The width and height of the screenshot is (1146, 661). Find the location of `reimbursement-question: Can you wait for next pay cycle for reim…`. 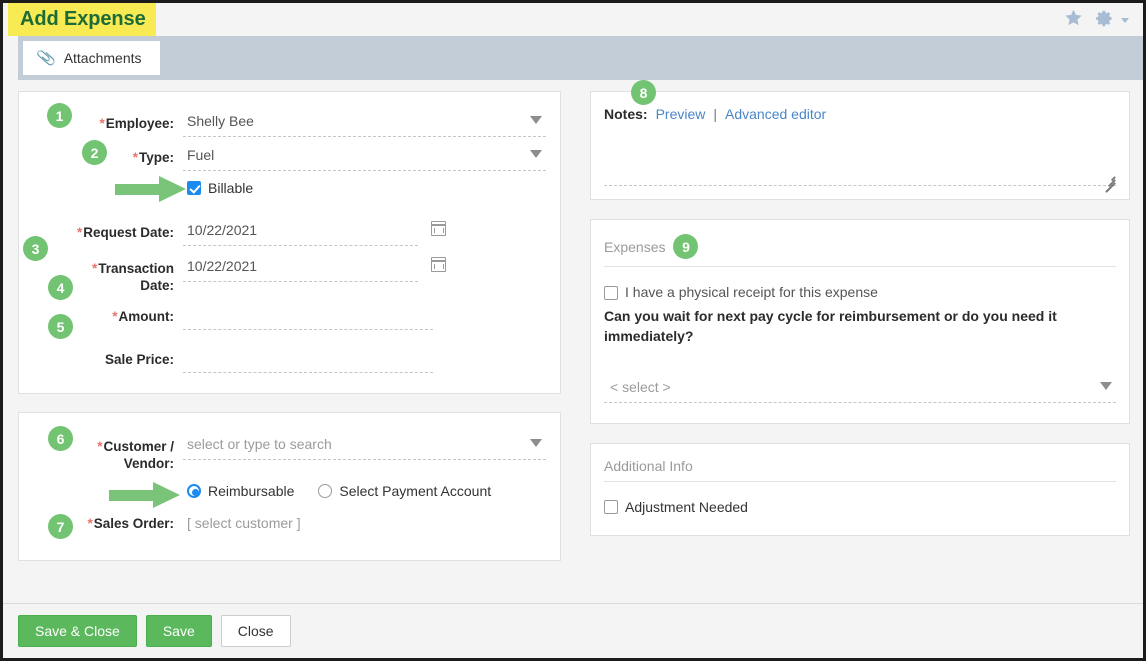

reimbursement-question: Can you wait for next pay cycle for reim… is located at coordinates (830, 326).